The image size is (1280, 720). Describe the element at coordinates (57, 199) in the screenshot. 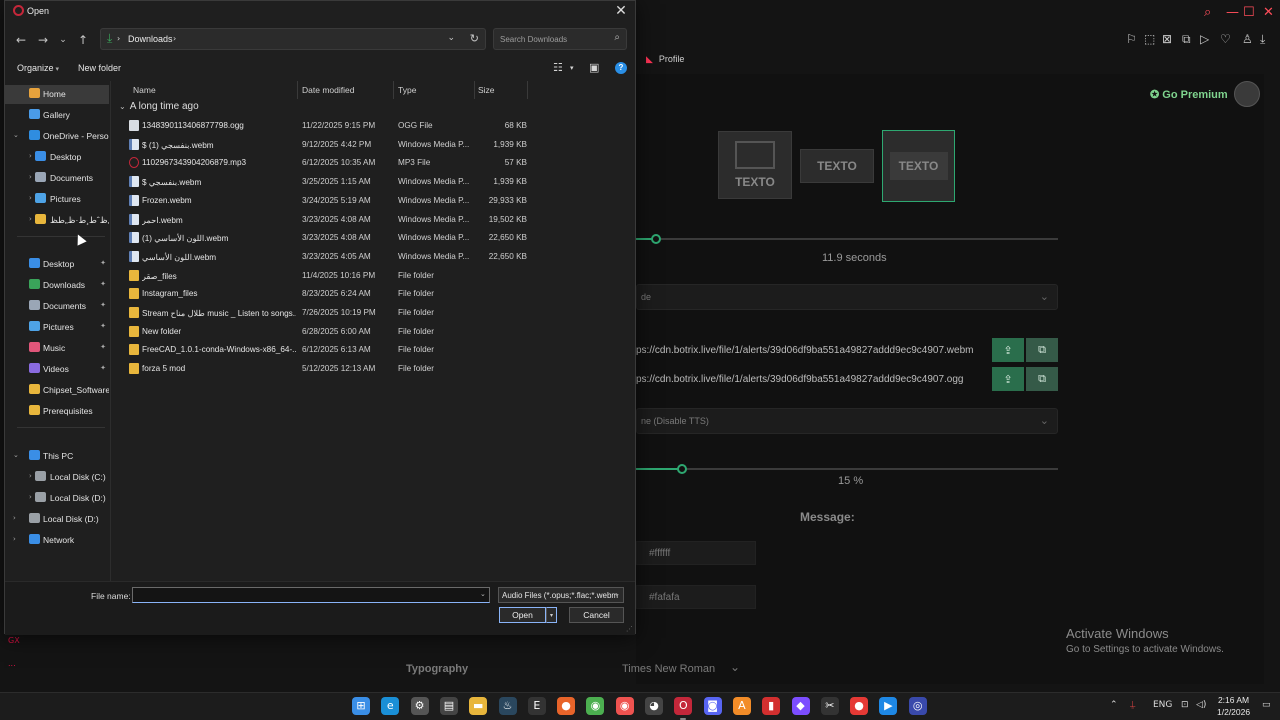

I see `nav-item: › Pictures` at that location.